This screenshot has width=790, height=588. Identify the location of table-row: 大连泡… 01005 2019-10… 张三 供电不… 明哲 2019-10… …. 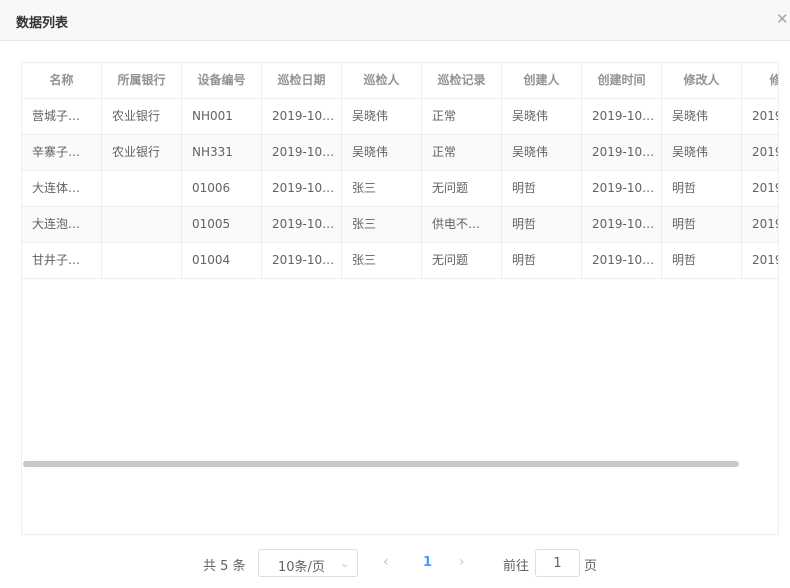
(400, 225).